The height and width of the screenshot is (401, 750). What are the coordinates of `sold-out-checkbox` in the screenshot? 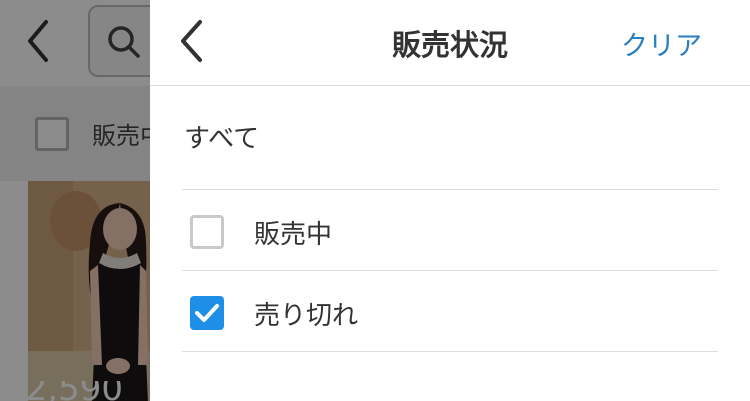 It's located at (207, 313).